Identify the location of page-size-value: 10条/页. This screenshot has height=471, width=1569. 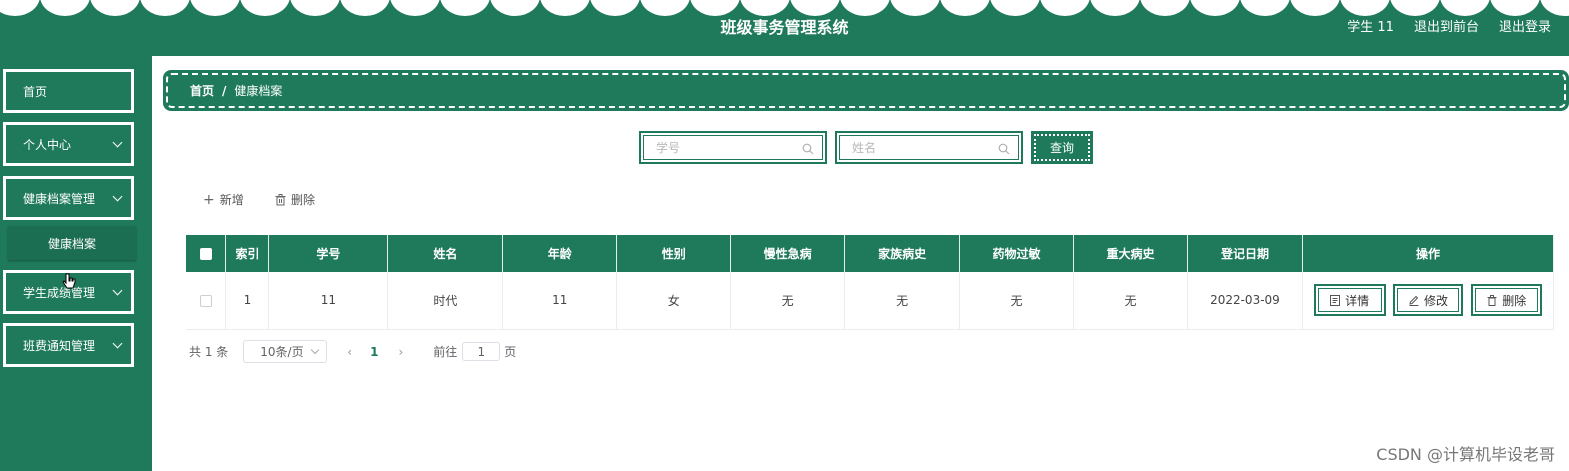
(282, 352).